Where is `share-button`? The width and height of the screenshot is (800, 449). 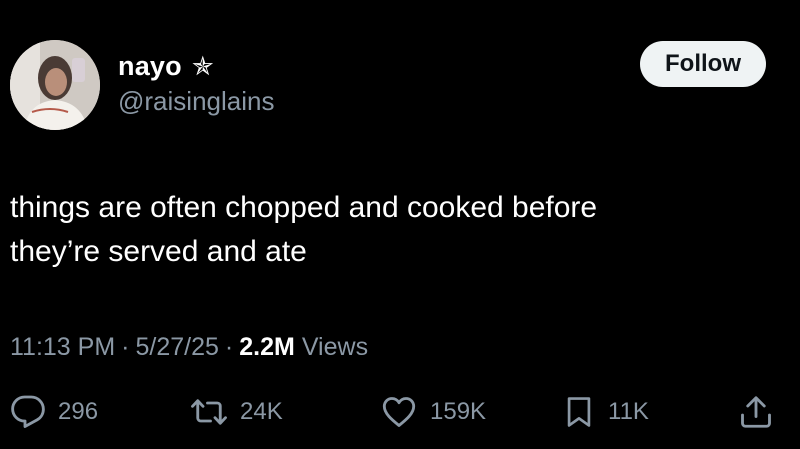 share-button is located at coordinates (756, 412).